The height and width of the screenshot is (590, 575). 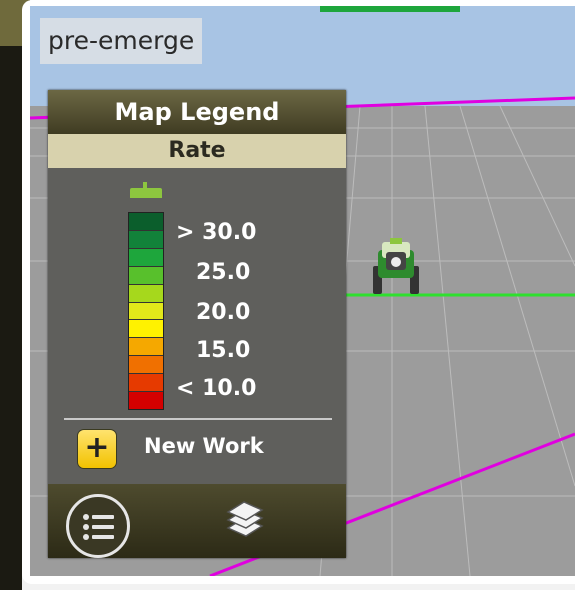 What do you see at coordinates (396, 266) in the screenshot?
I see `tractor-icon` at bounding box center [396, 266].